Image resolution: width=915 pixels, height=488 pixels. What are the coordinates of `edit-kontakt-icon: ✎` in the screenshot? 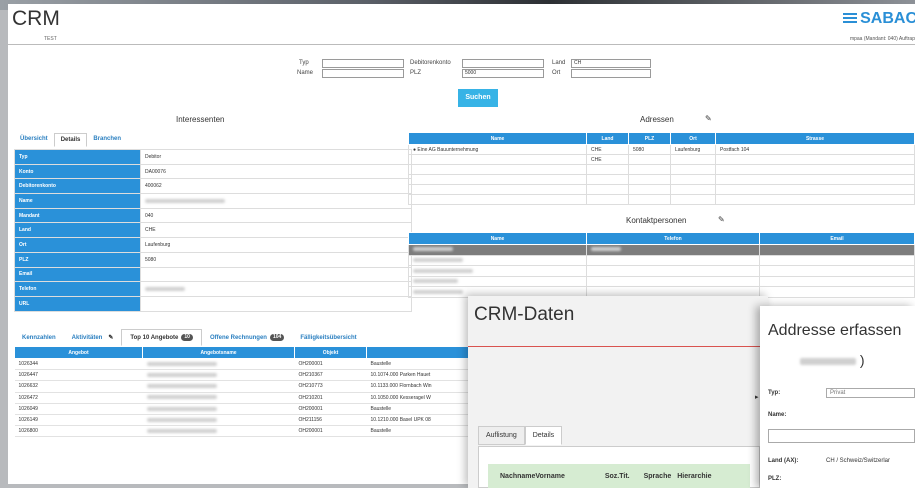 It's located at (721, 219).